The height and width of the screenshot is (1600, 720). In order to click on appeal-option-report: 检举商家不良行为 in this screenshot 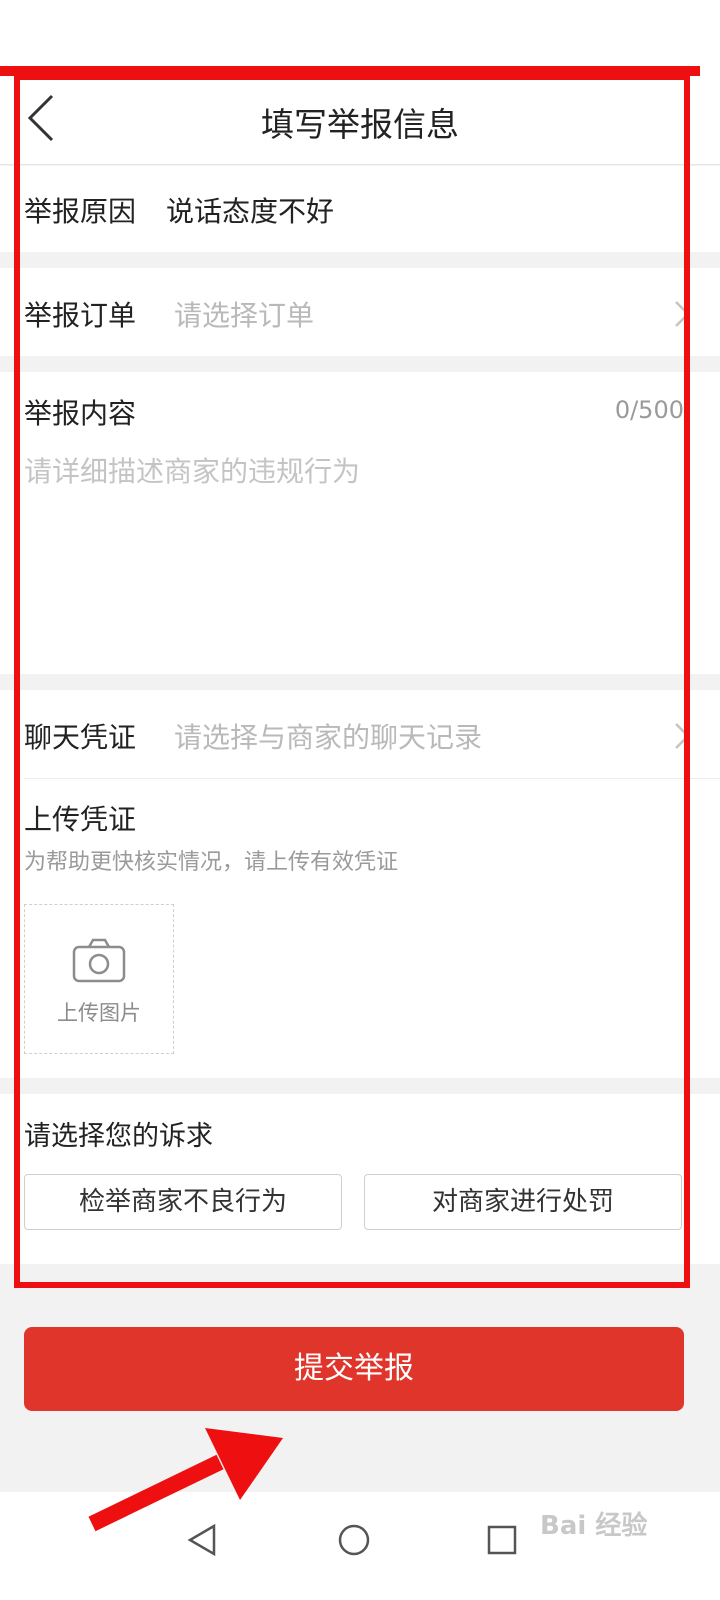, I will do `click(183, 1202)`.